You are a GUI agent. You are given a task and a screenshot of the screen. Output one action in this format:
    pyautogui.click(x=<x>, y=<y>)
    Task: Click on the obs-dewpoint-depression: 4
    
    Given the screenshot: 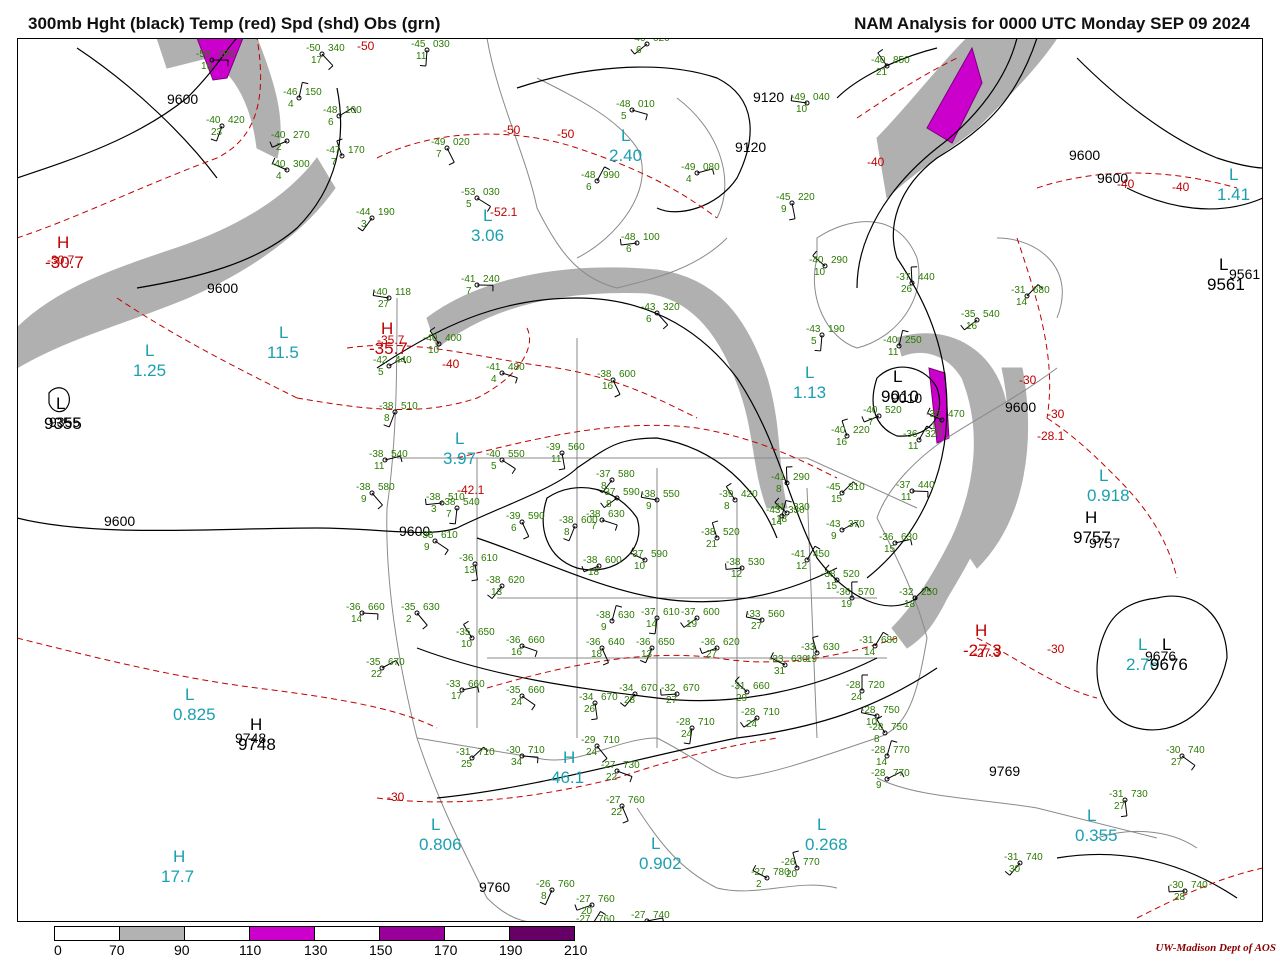 What is the action you would take?
    pyautogui.click(x=291, y=104)
    